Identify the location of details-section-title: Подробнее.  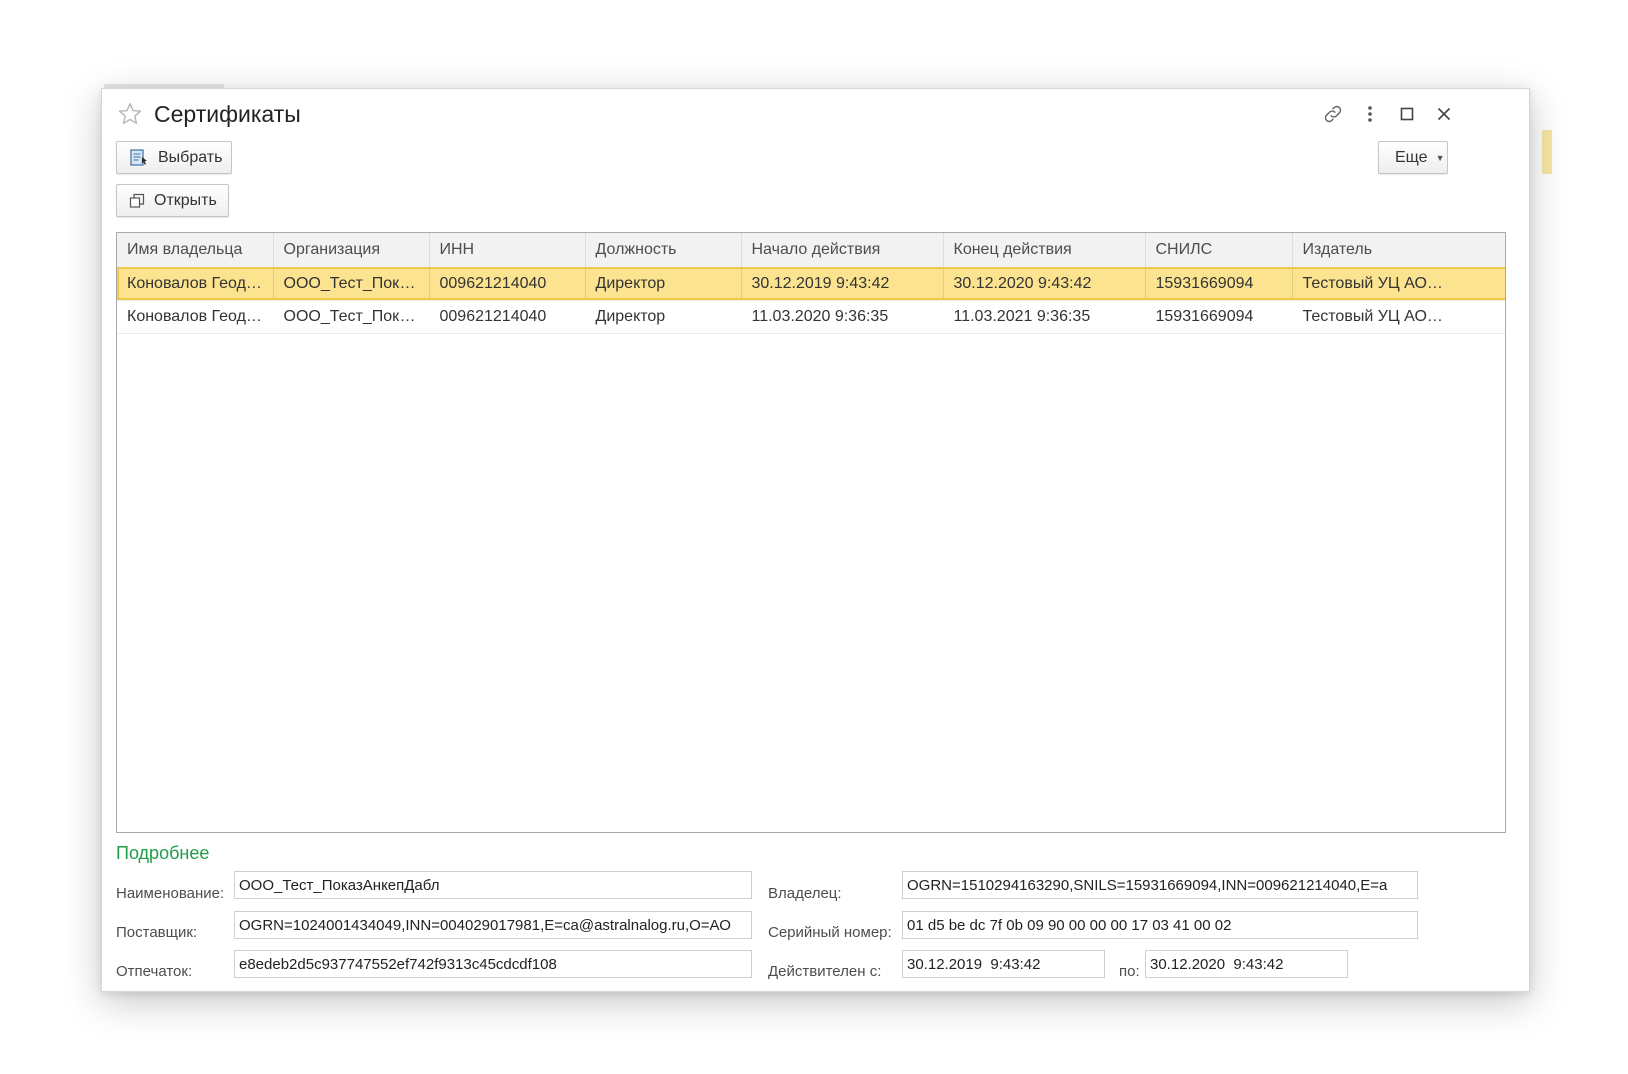
(162, 853).